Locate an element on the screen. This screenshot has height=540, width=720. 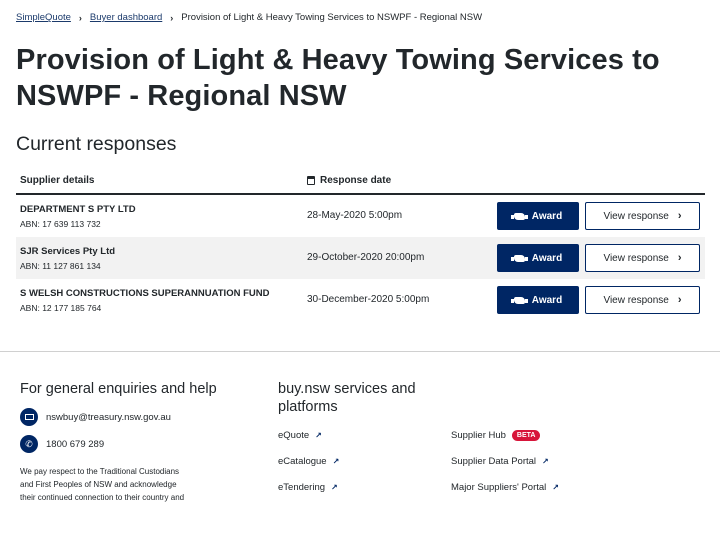
footer-link-label: eQuote is located at coordinates (294, 435).